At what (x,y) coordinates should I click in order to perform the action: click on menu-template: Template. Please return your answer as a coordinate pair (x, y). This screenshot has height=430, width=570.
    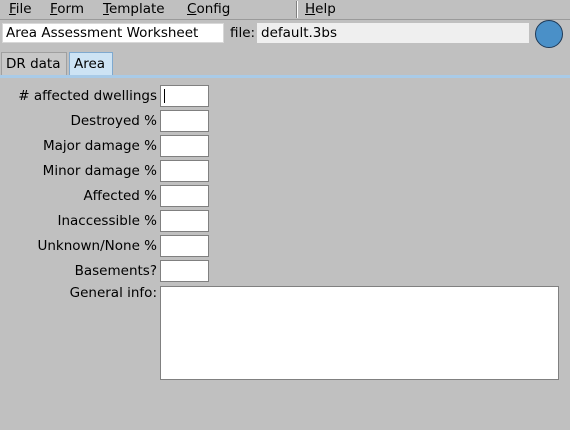
    Looking at the image, I should click on (134, 9).